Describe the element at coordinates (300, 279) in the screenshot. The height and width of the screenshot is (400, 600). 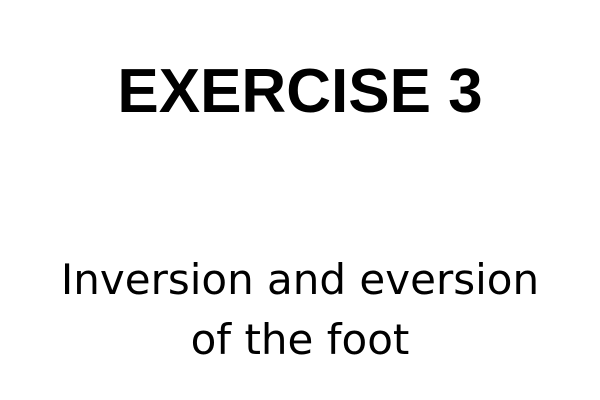
I see `subtitle-line-1: Inversion and eversion` at that location.